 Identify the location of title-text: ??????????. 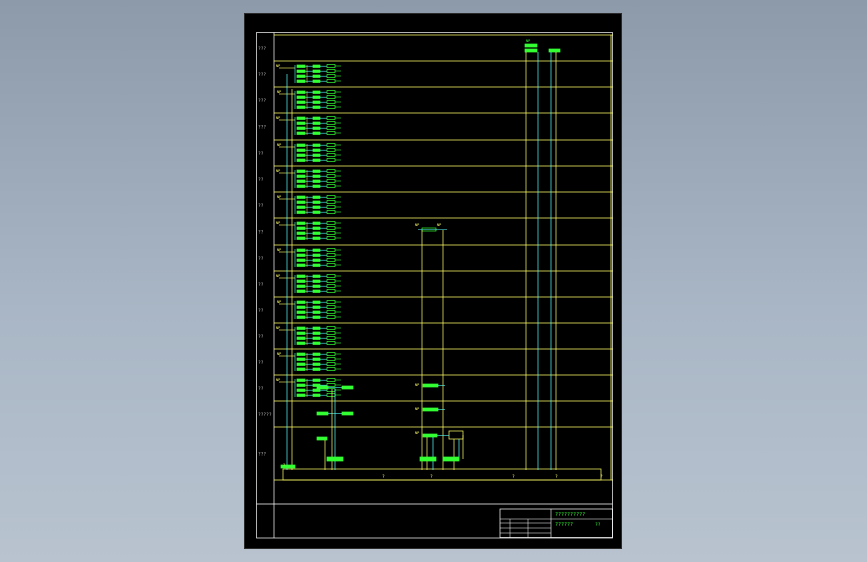
(570, 515).